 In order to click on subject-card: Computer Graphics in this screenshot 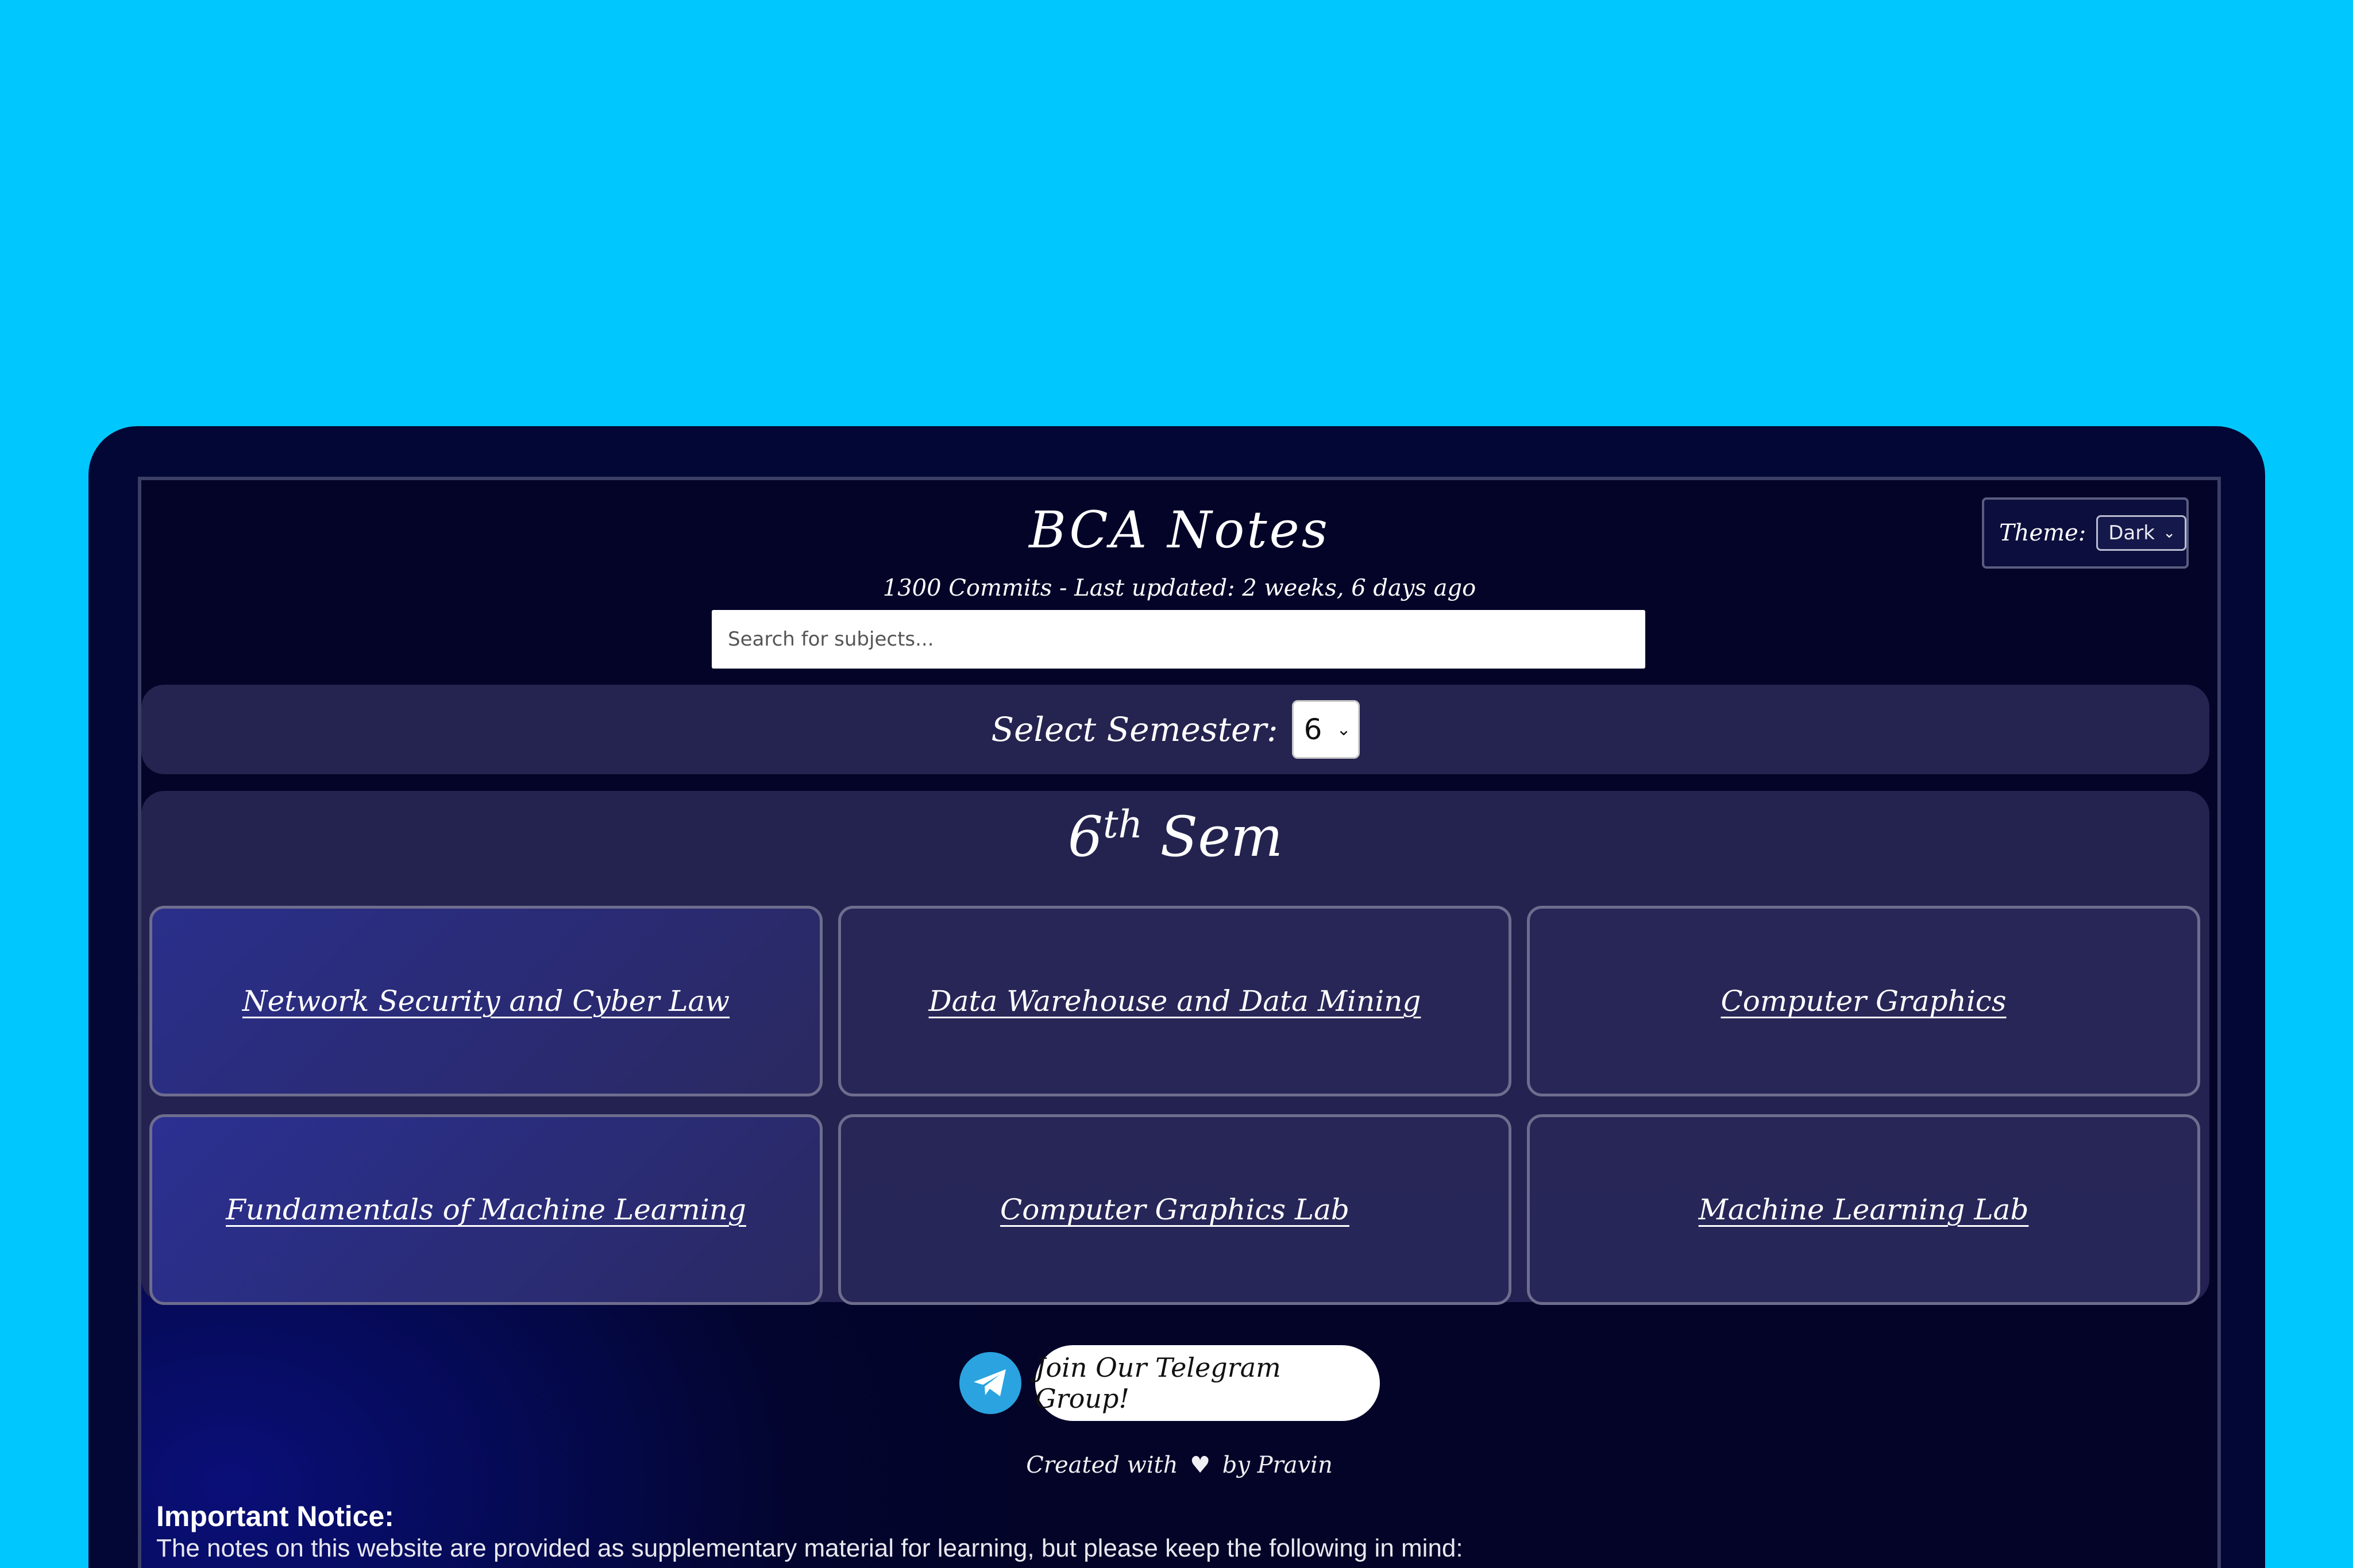, I will do `click(1863, 1001)`.